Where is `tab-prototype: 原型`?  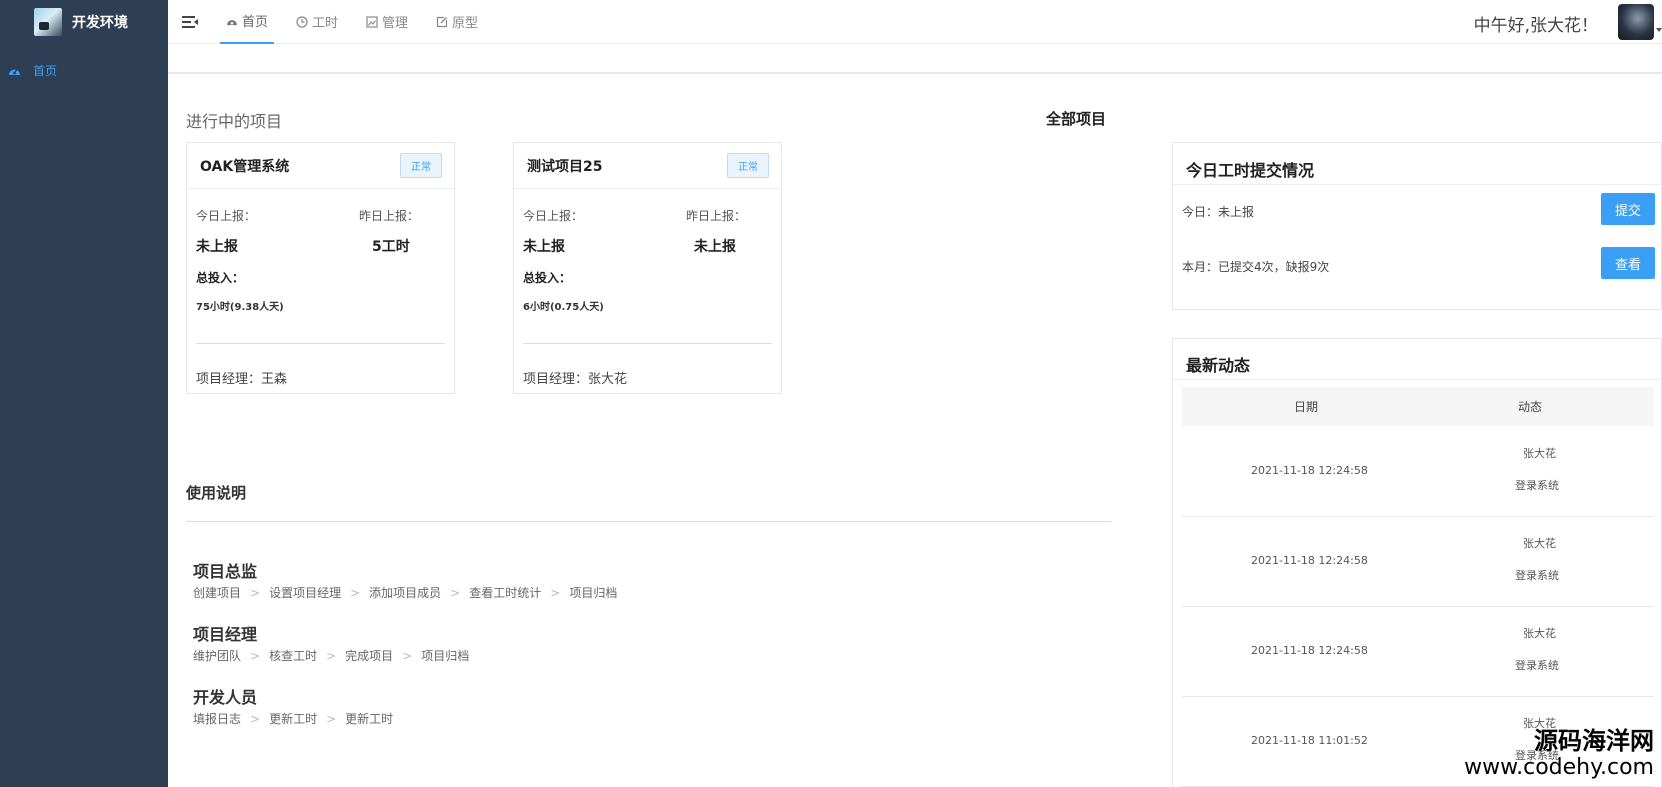 tab-prototype: 原型 is located at coordinates (457, 22).